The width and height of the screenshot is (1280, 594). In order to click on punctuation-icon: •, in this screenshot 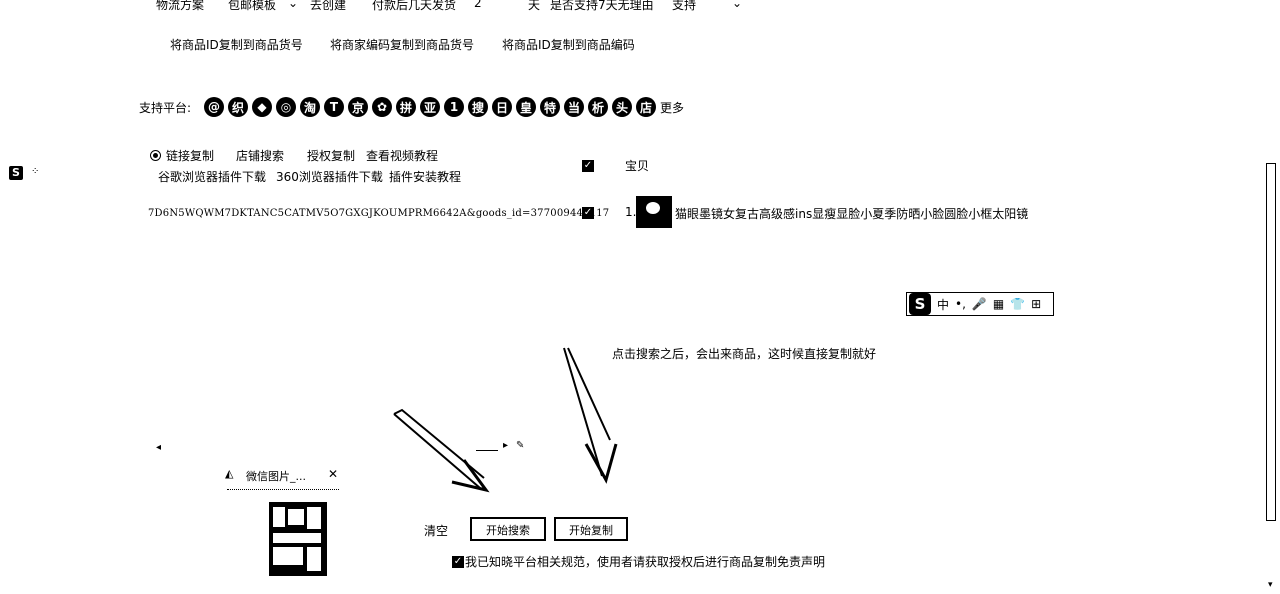, I will do `click(960, 304)`.